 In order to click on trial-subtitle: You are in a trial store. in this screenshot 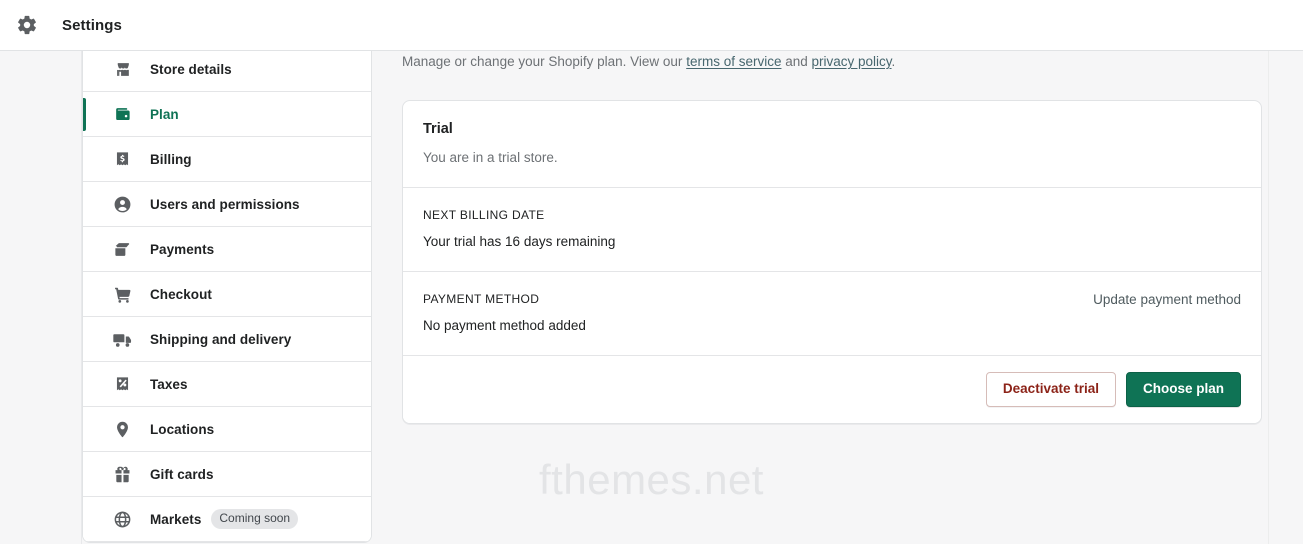, I will do `click(490, 157)`.